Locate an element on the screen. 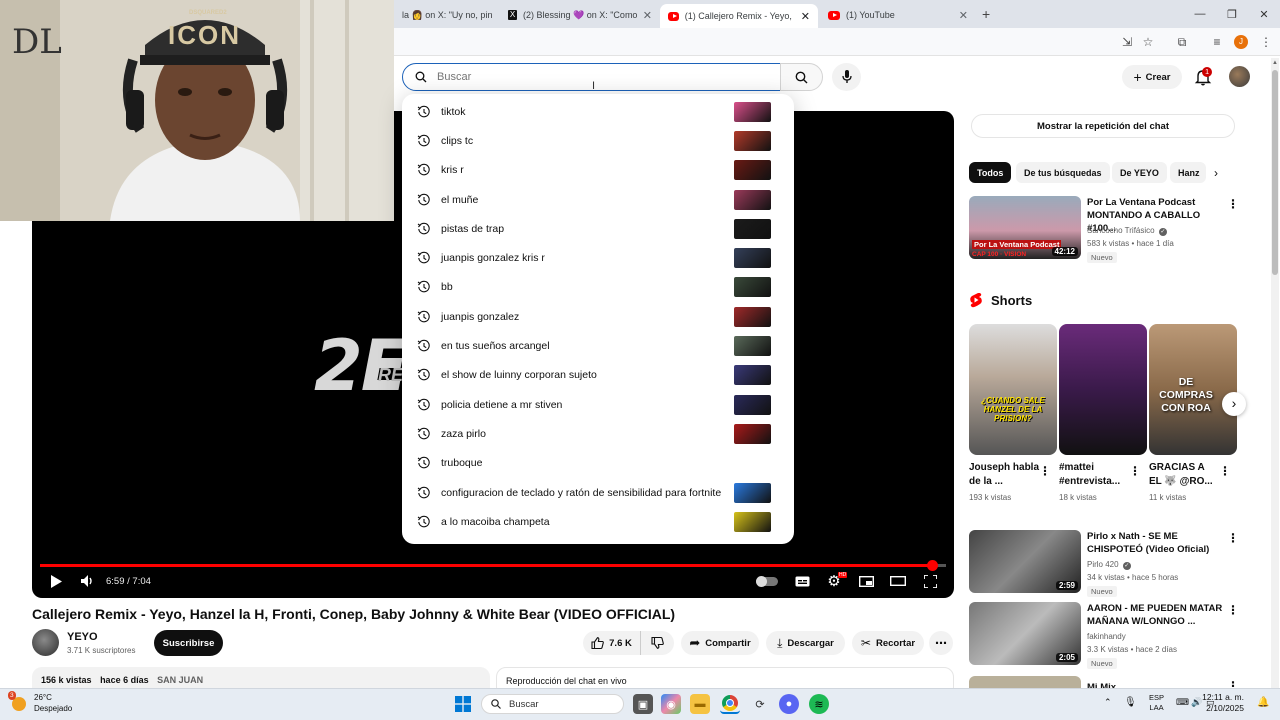 The image size is (1280, 720). chip-todos: Todos is located at coordinates (990, 172).